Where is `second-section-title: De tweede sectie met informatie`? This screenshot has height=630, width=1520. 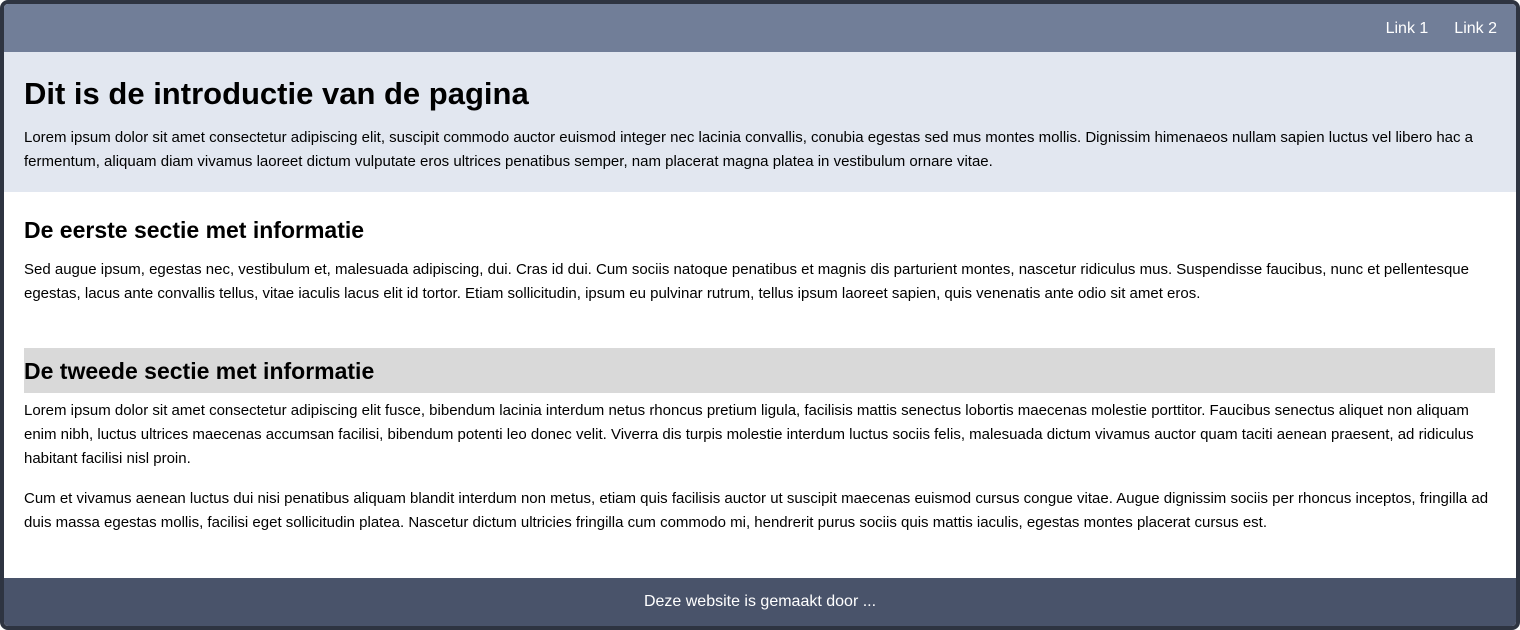 second-section-title: De tweede sectie met informatie is located at coordinates (199, 371).